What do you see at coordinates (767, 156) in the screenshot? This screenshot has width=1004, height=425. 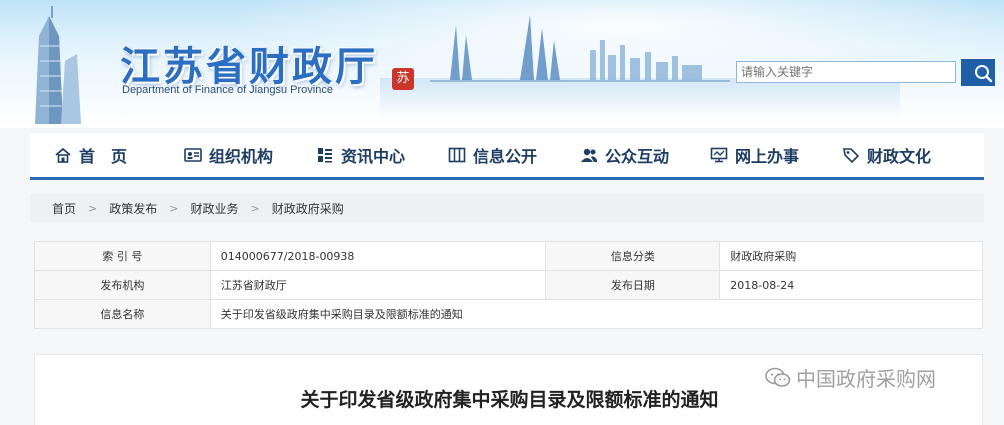 I see `nav-item-label: 网上办事` at bounding box center [767, 156].